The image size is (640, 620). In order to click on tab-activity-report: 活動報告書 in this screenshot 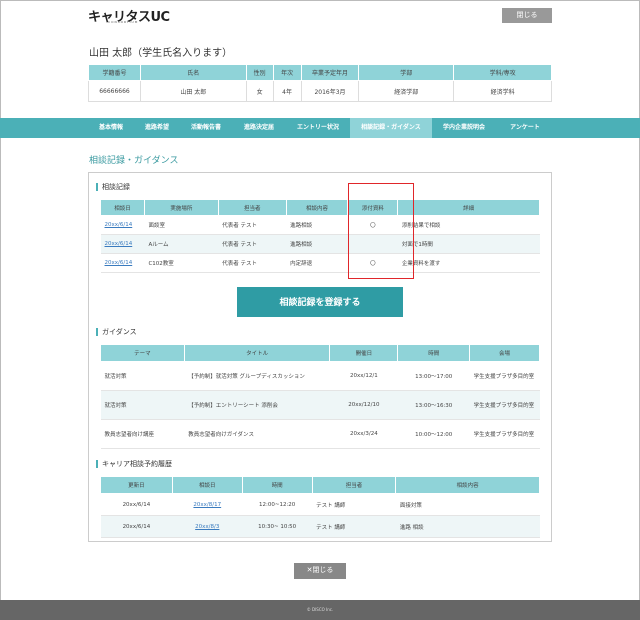, I will do `click(206, 128)`.